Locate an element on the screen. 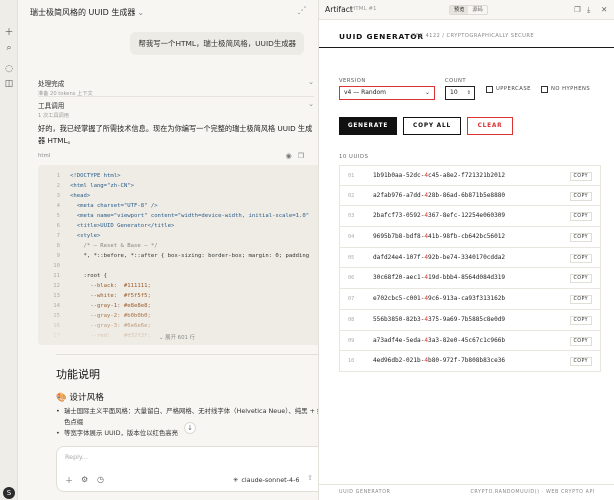 The width and height of the screenshot is (614, 500). count-label: COUNT is located at coordinates (456, 81).